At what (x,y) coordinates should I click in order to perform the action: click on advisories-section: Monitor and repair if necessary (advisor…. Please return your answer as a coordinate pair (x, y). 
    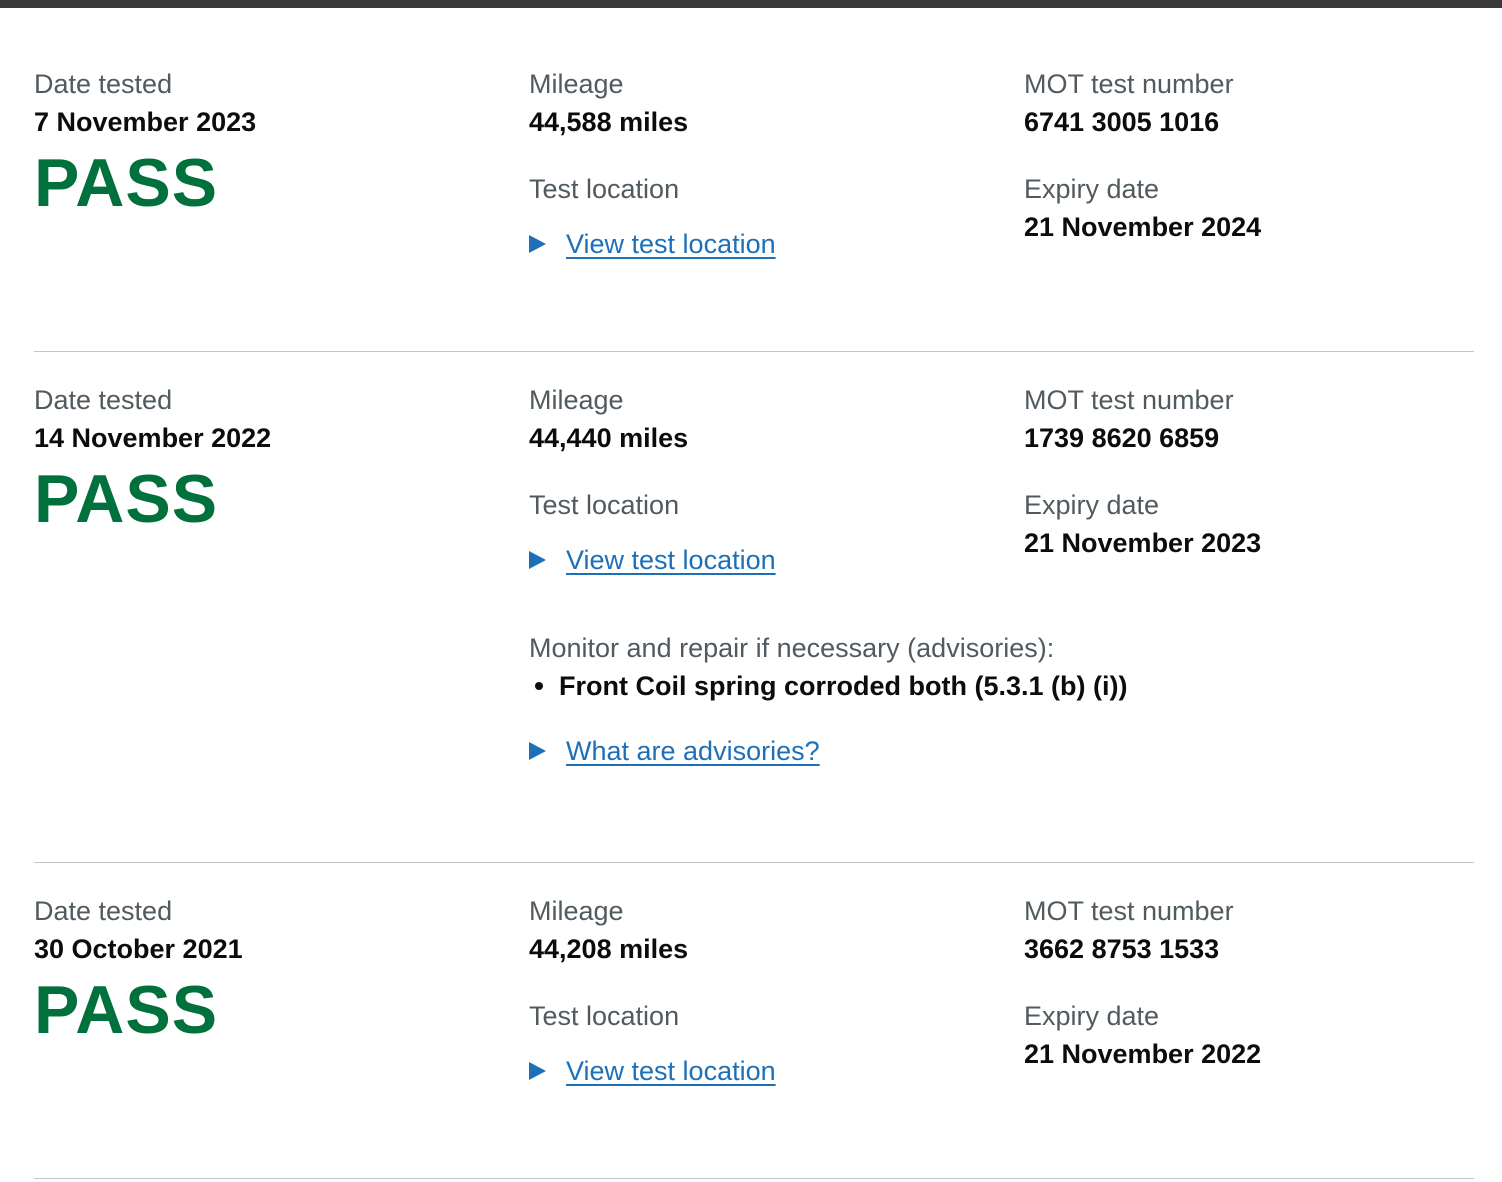
    Looking at the image, I should click on (979, 699).